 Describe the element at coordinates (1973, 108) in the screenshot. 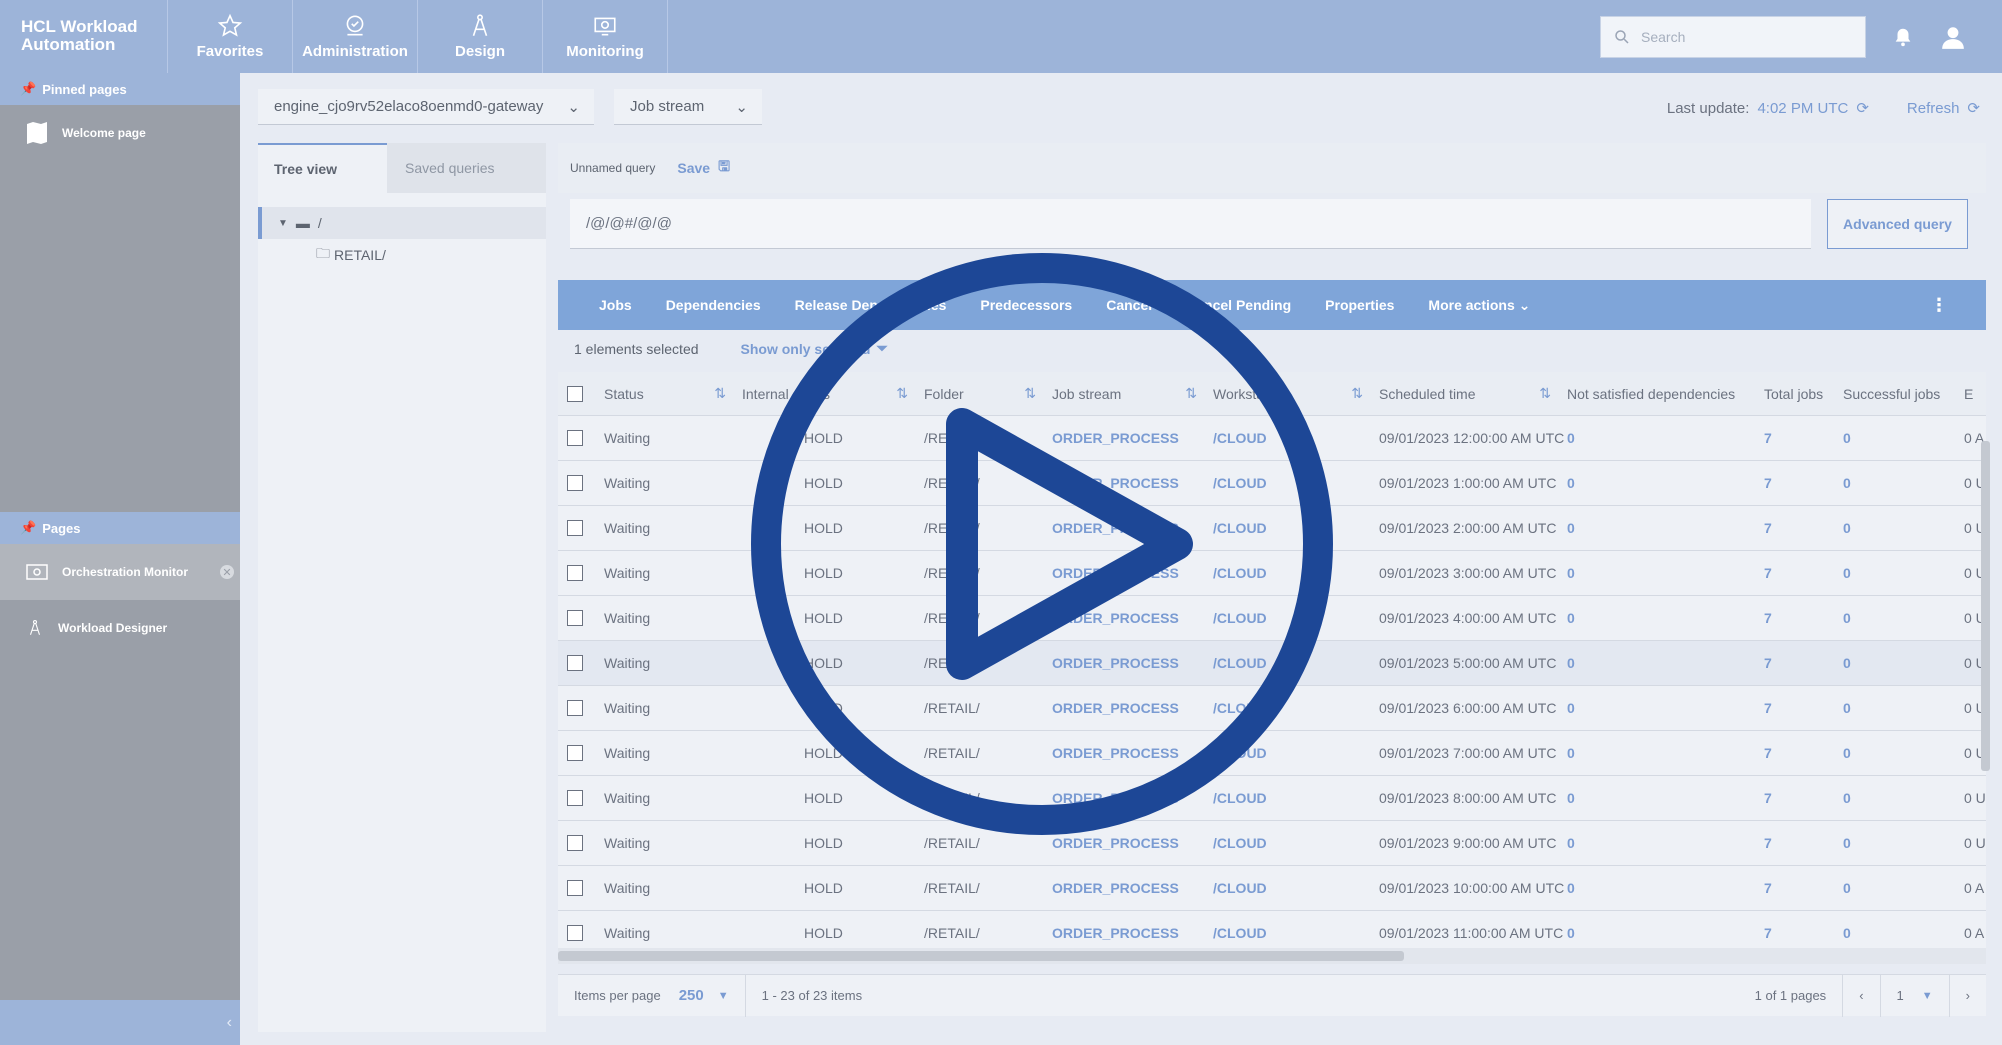

I see `refresh-icon: ⟳` at that location.